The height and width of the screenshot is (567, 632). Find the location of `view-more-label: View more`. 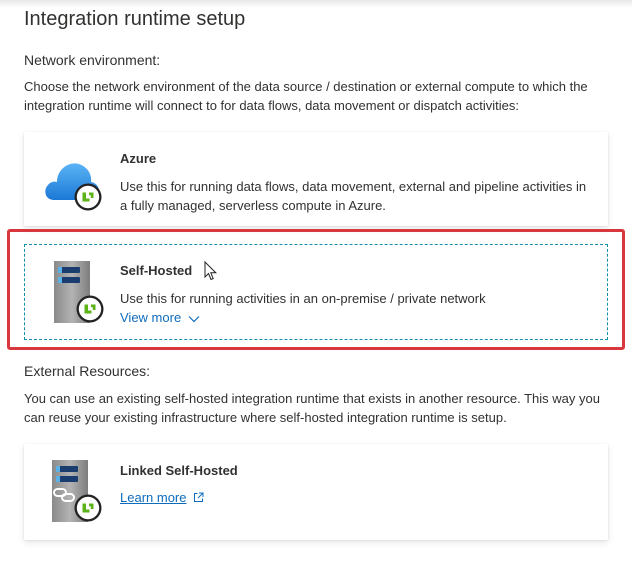

view-more-label: View more is located at coordinates (151, 317).